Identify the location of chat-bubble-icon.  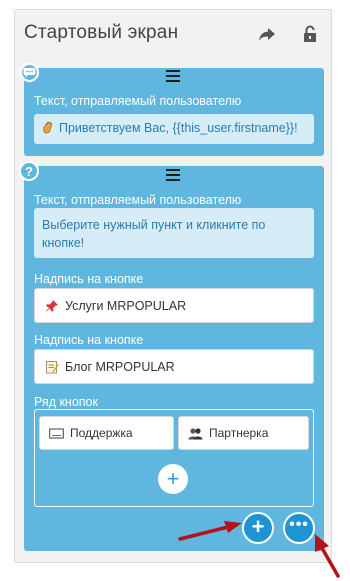
(29, 72).